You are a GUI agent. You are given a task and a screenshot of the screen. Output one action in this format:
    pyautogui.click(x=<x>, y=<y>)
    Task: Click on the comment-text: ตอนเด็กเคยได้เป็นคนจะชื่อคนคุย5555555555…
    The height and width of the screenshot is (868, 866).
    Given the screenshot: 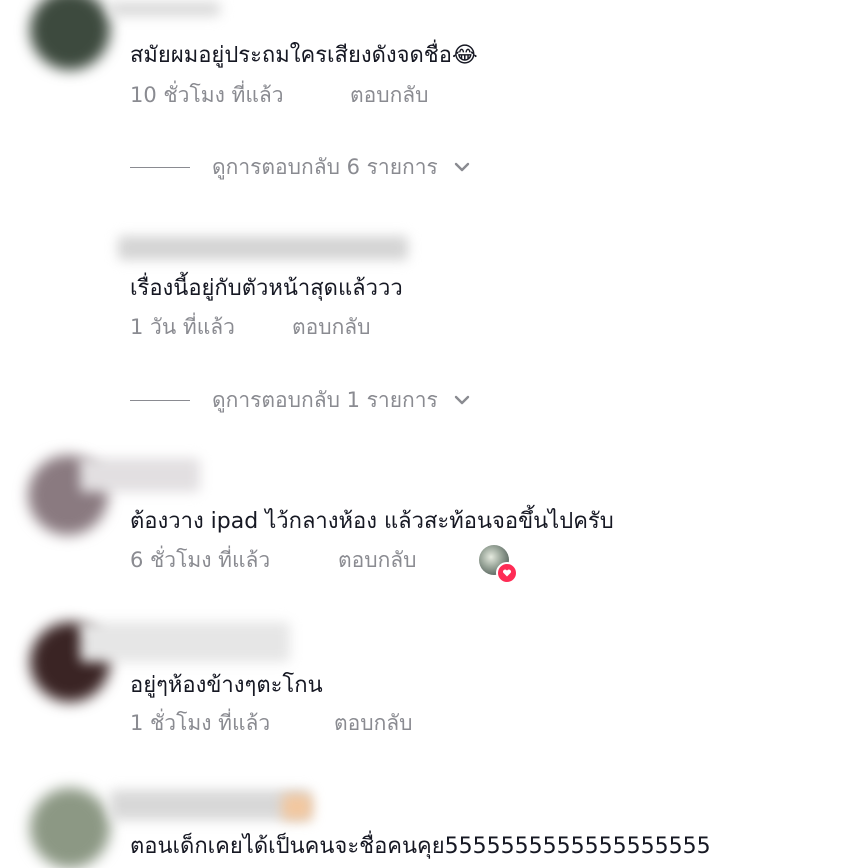 What is the action you would take?
    pyautogui.click(x=420, y=846)
    